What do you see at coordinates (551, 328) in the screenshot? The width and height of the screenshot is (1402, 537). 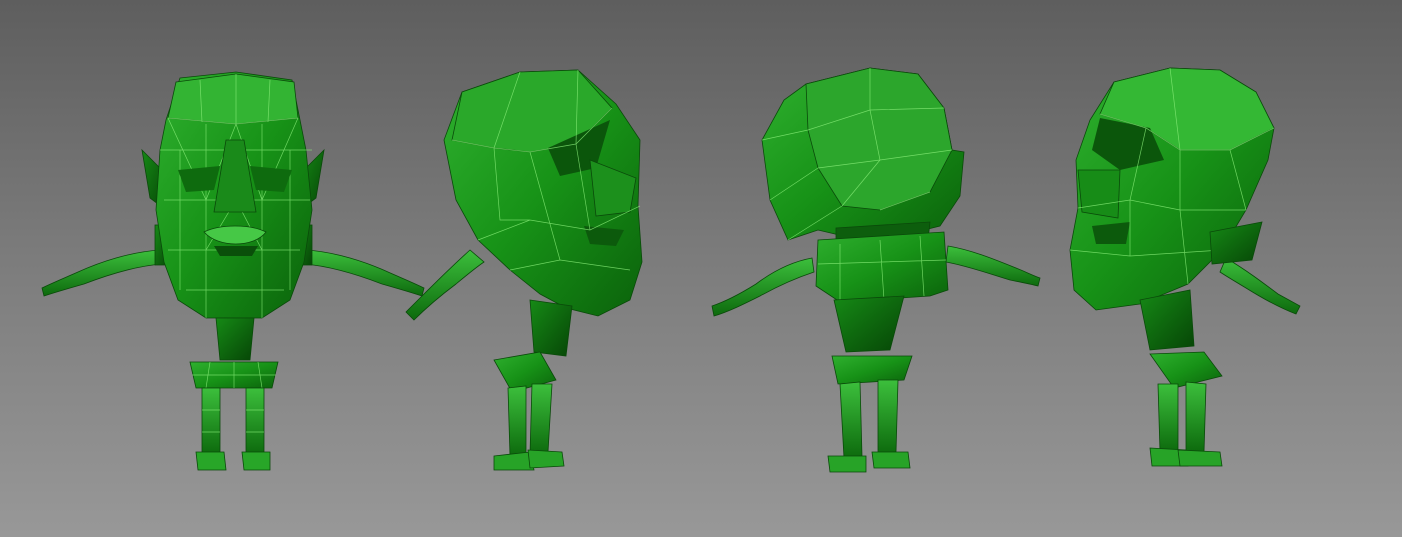 I see `side-torso` at bounding box center [551, 328].